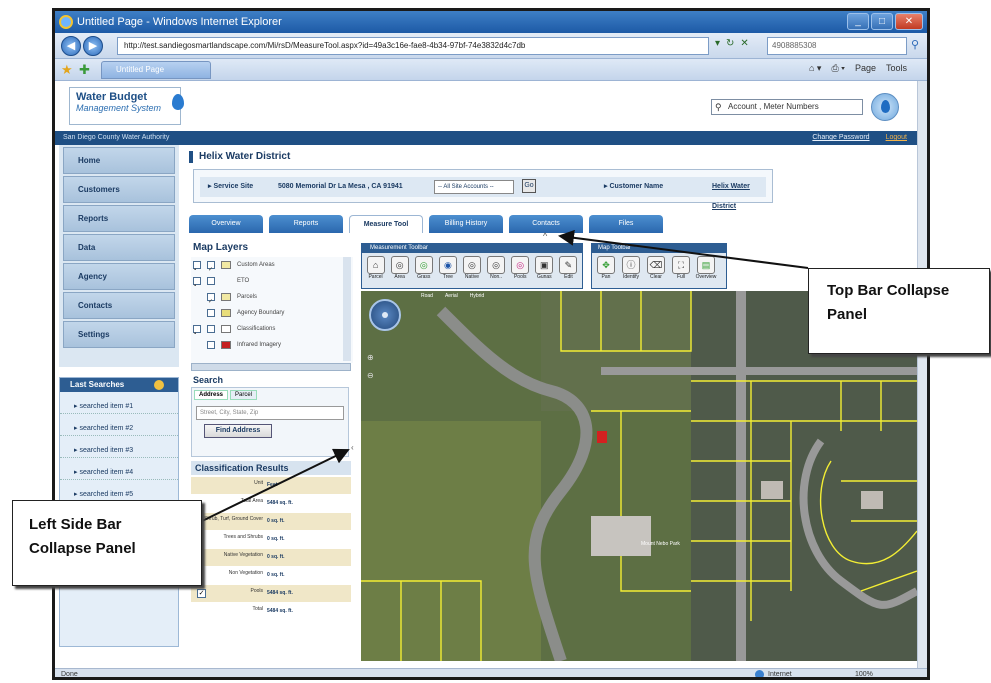 This screenshot has height=683, width=991. I want to click on table-row: Shrub, Turf, Ground Cover 0 sq. ft., so click(271, 522).